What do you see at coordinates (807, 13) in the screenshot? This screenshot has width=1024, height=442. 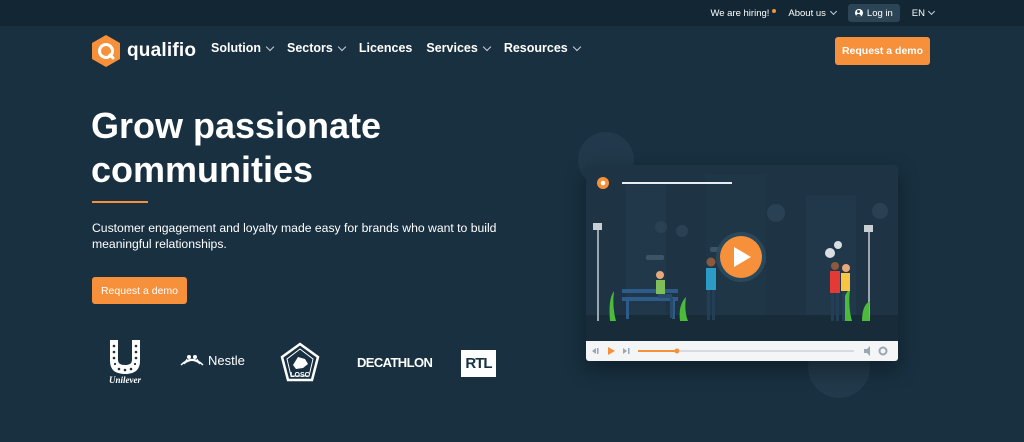 I see `about-us-label: About us` at bounding box center [807, 13].